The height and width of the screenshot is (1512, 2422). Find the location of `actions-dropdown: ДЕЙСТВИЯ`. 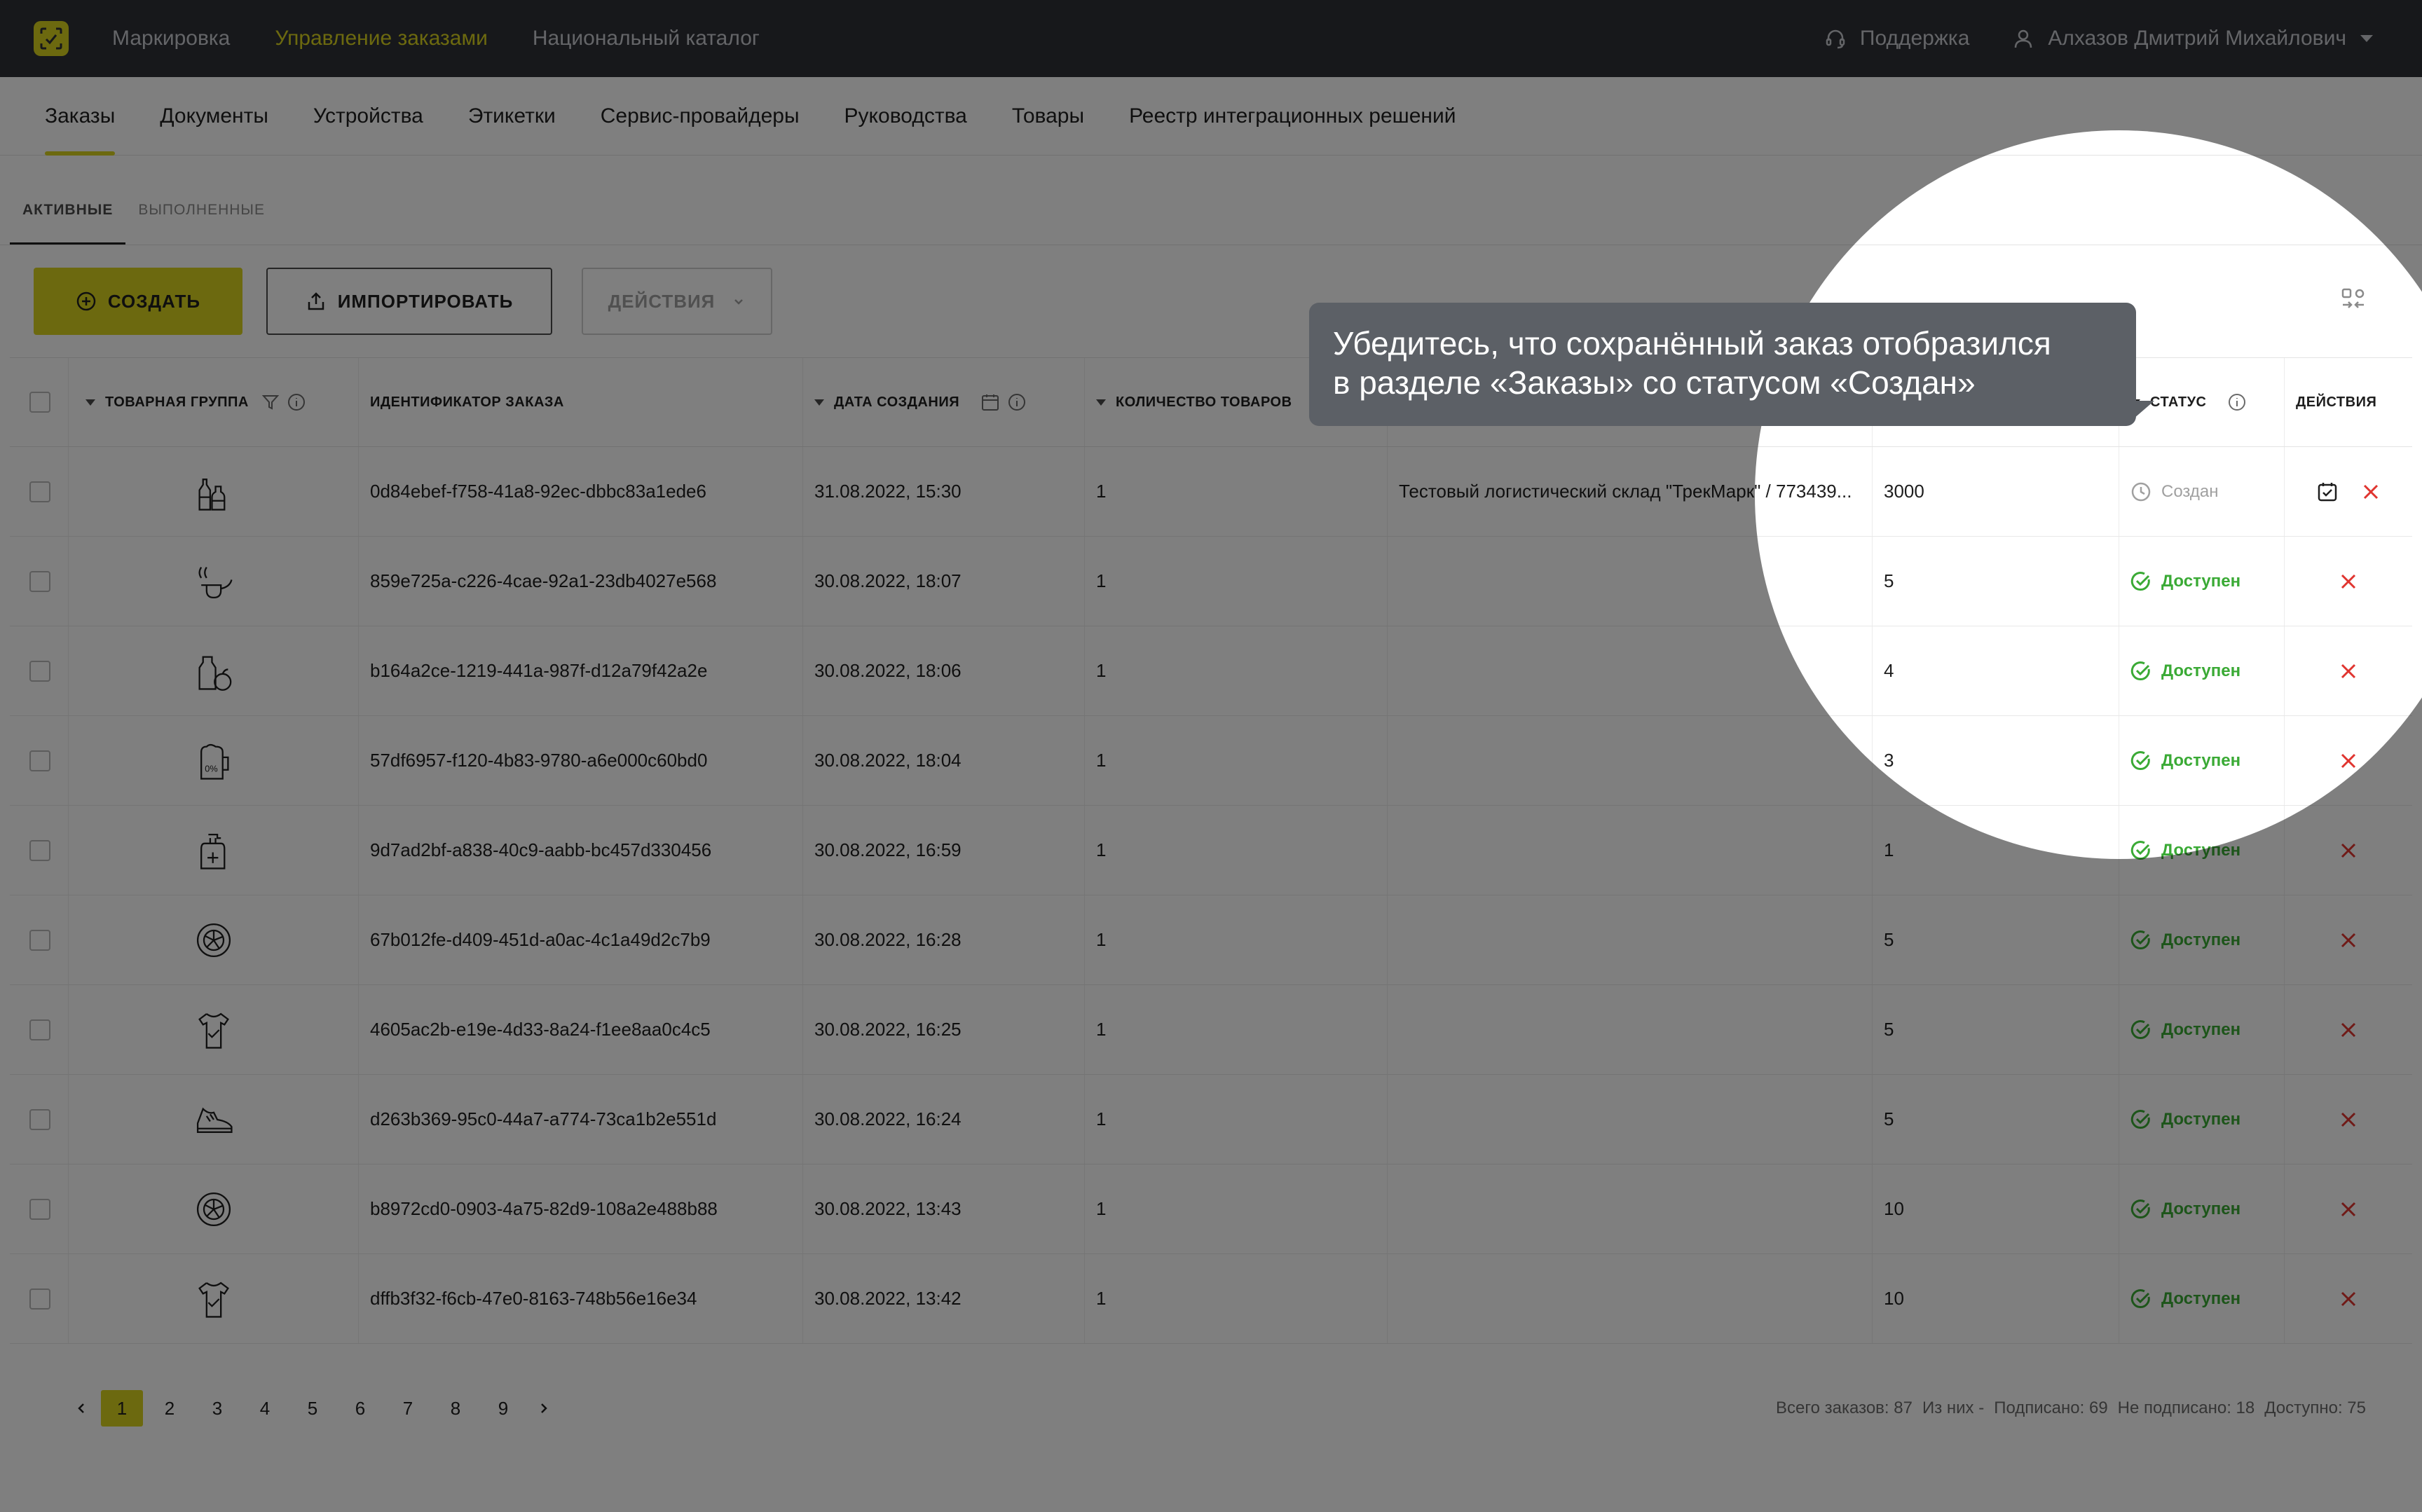

actions-dropdown: ДЕЙСТВИЯ is located at coordinates (677, 301).